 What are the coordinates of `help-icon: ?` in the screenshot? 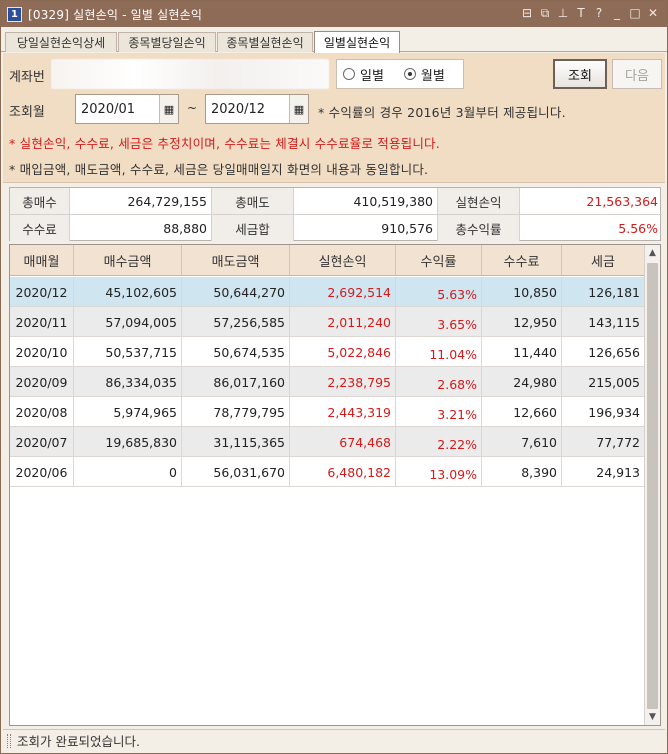 It's located at (599, 13).